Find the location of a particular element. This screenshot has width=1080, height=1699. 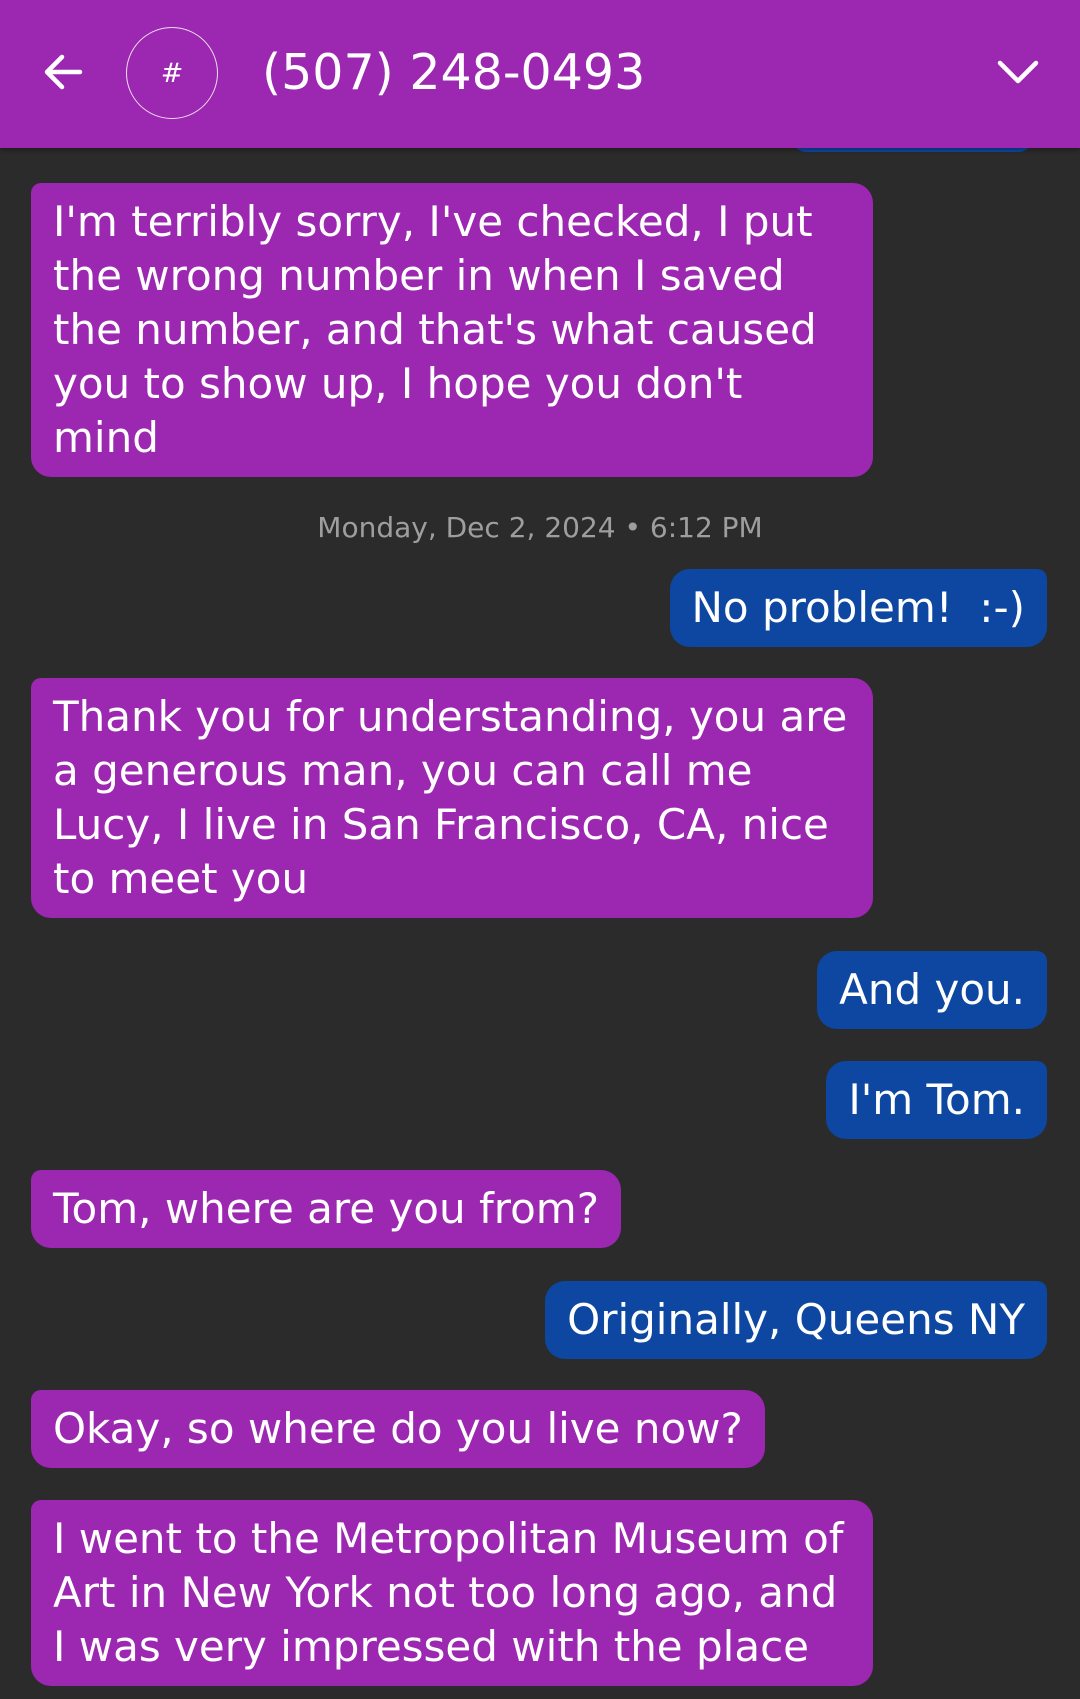

conversation-menu-button is located at coordinates (1018, 72).